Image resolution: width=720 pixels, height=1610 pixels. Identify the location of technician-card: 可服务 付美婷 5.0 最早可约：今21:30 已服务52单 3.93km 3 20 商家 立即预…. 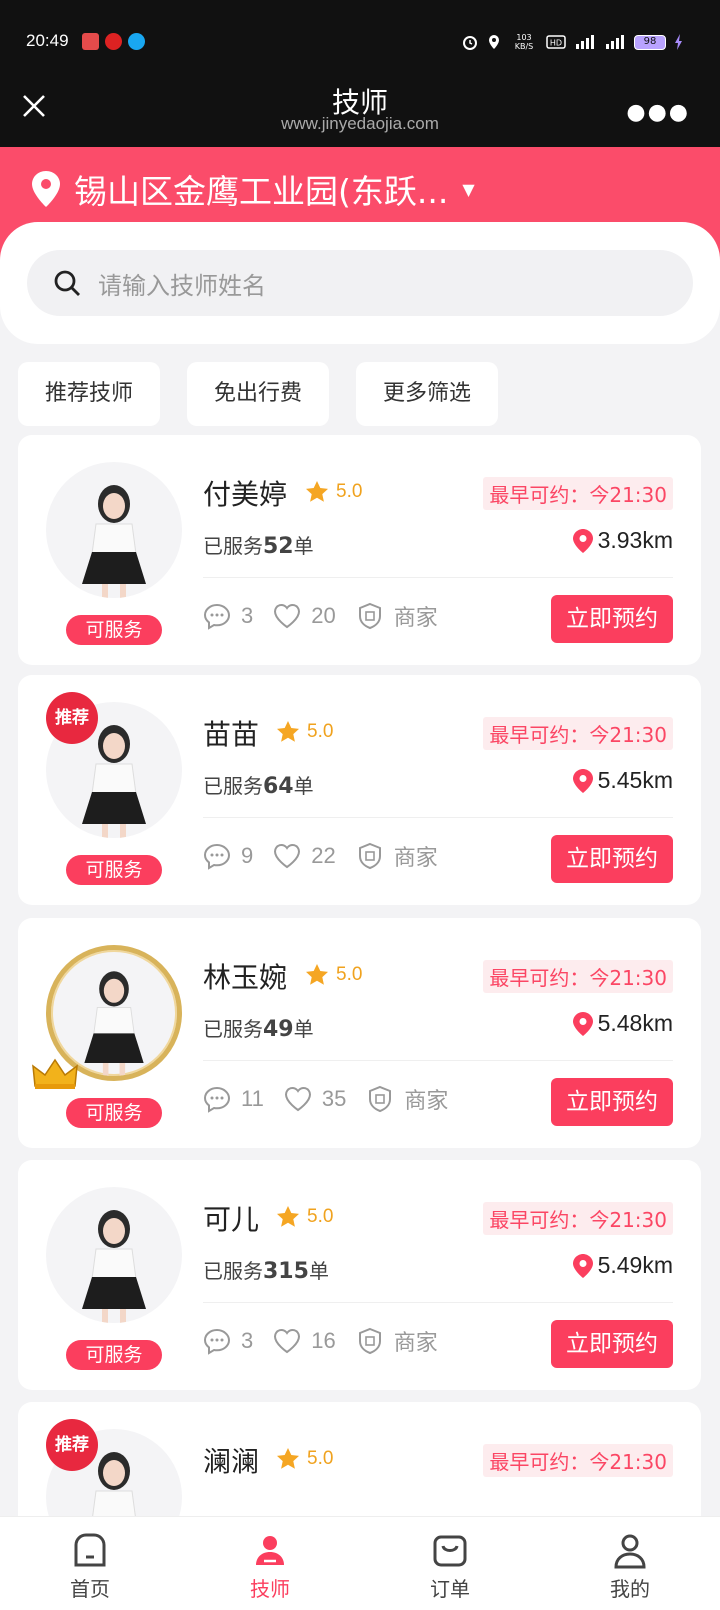
(359, 550).